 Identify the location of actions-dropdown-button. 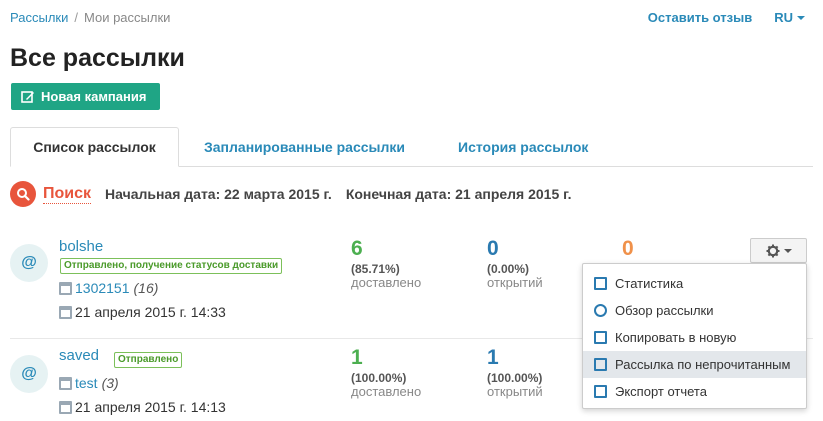
(778, 250).